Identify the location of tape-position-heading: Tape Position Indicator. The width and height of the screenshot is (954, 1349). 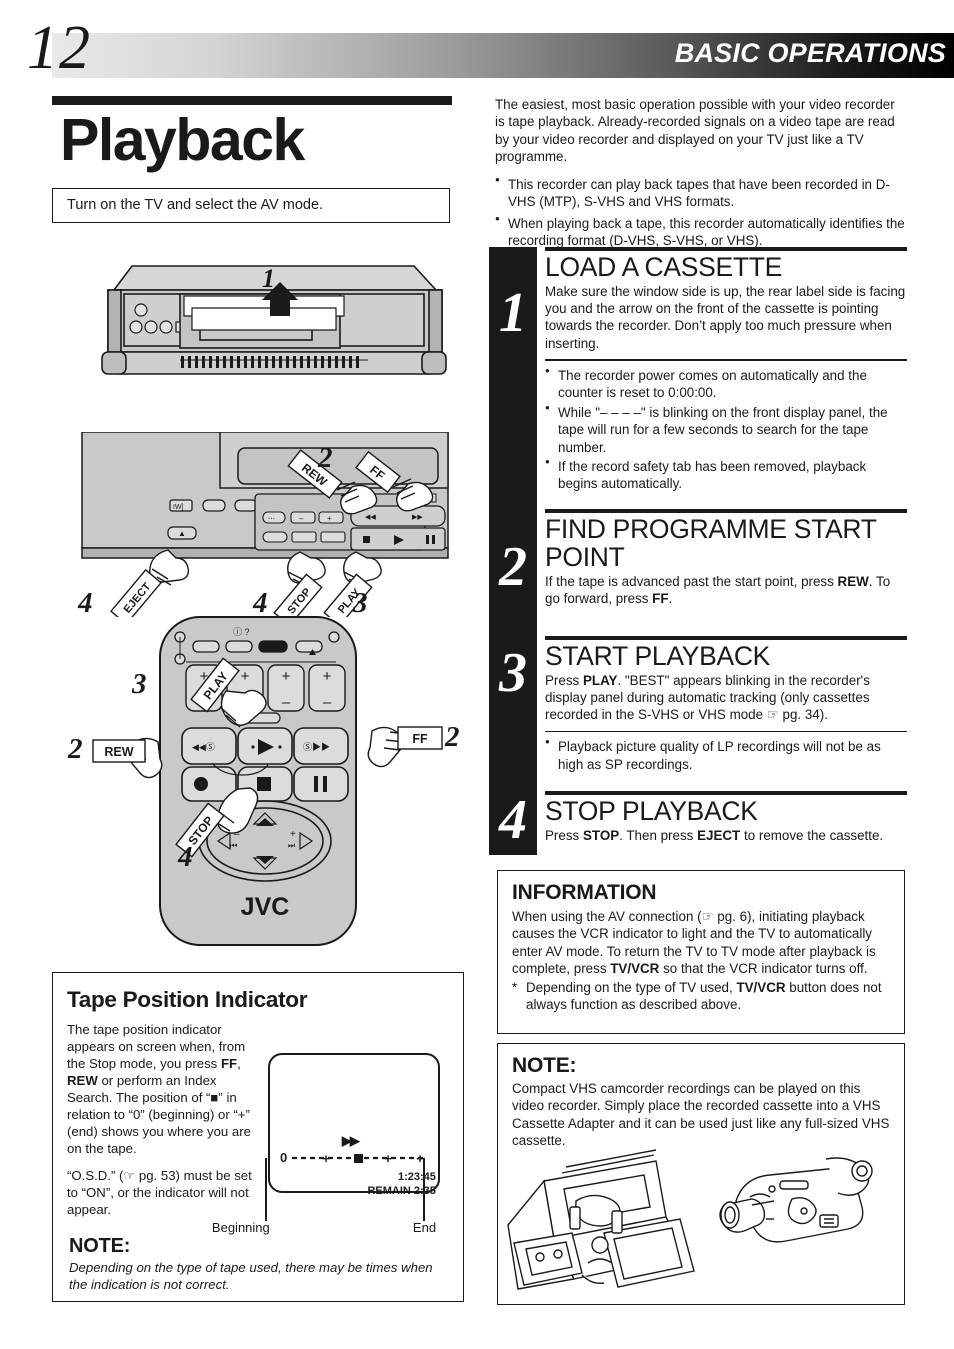
(187, 999).